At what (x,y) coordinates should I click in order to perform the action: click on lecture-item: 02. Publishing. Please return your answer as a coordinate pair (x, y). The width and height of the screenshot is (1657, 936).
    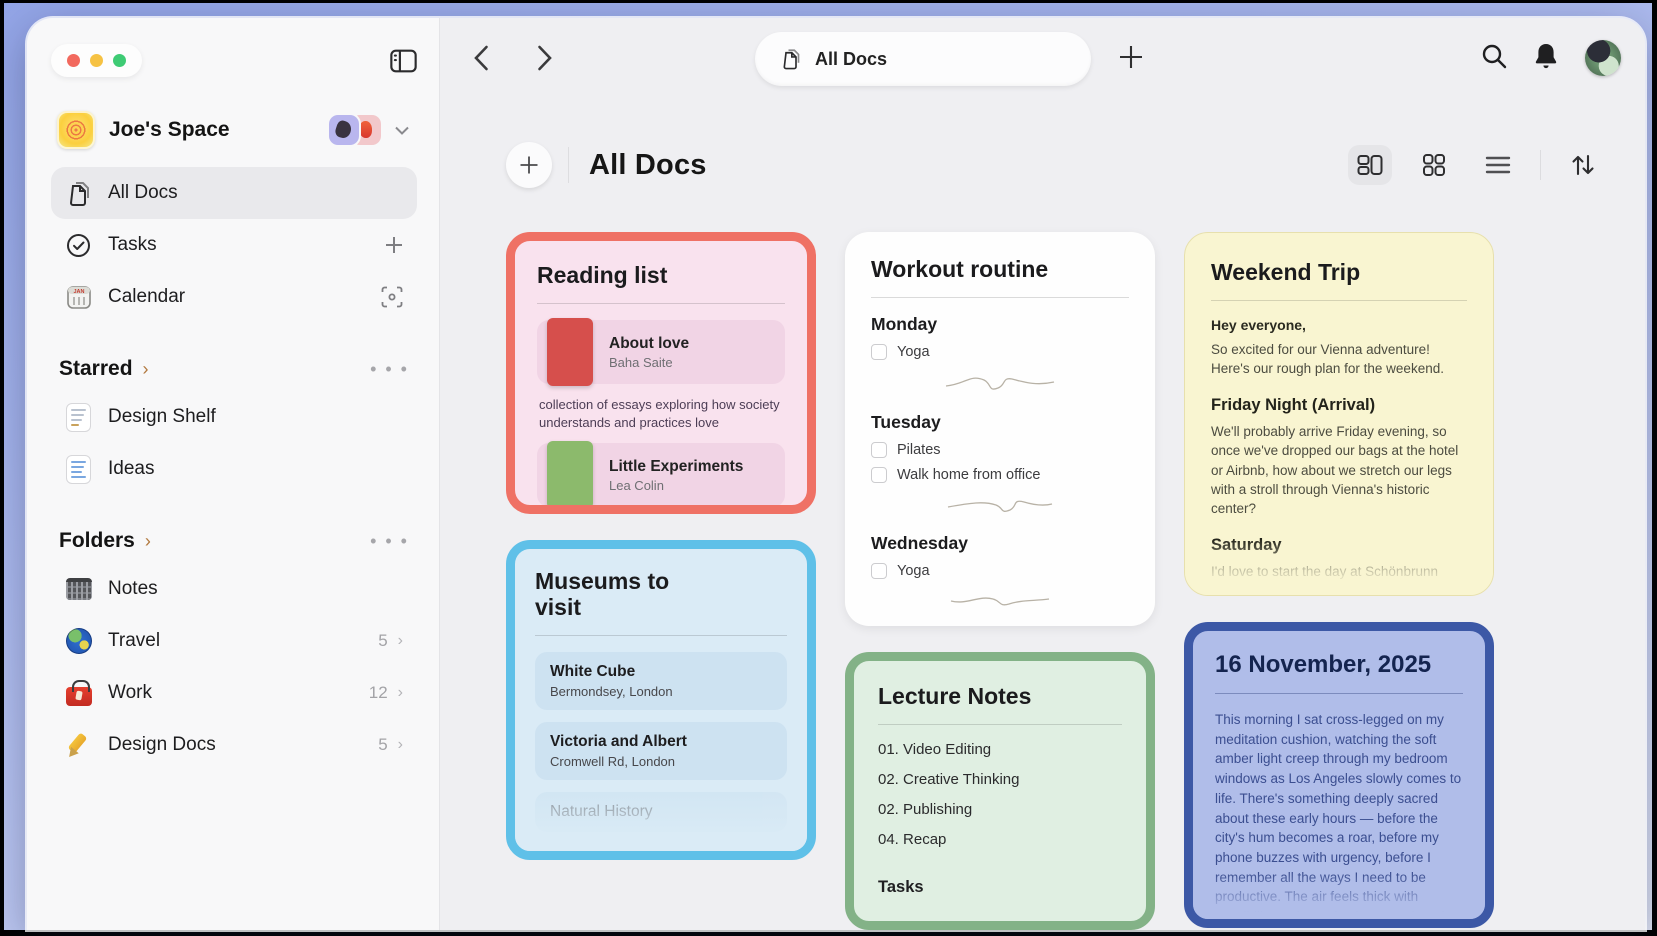
    Looking at the image, I should click on (925, 809).